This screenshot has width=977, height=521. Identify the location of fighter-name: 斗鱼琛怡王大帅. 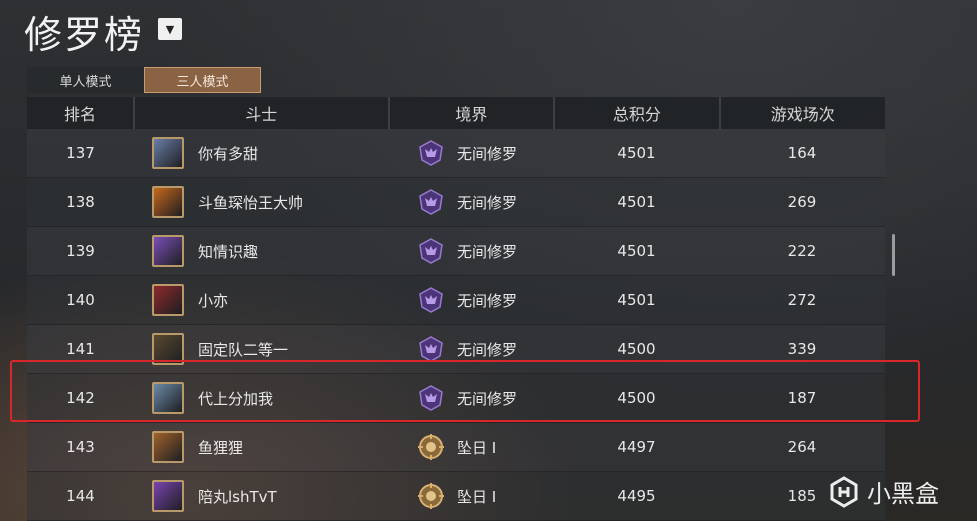
(251, 202).